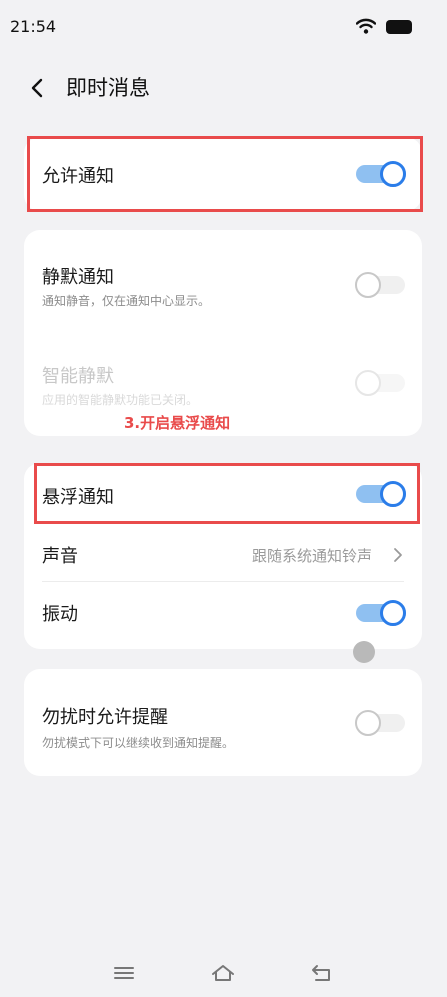 The height and width of the screenshot is (997, 447). I want to click on smart-silent-toggle, so click(380, 383).